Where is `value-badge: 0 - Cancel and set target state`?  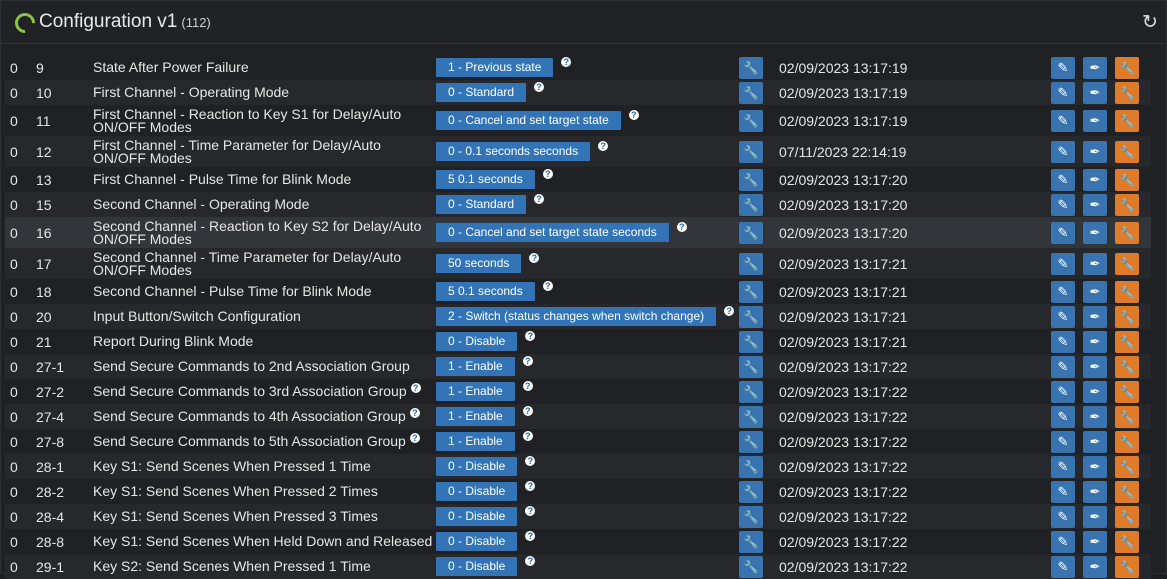
value-badge: 0 - Cancel and set target state is located at coordinates (528, 120).